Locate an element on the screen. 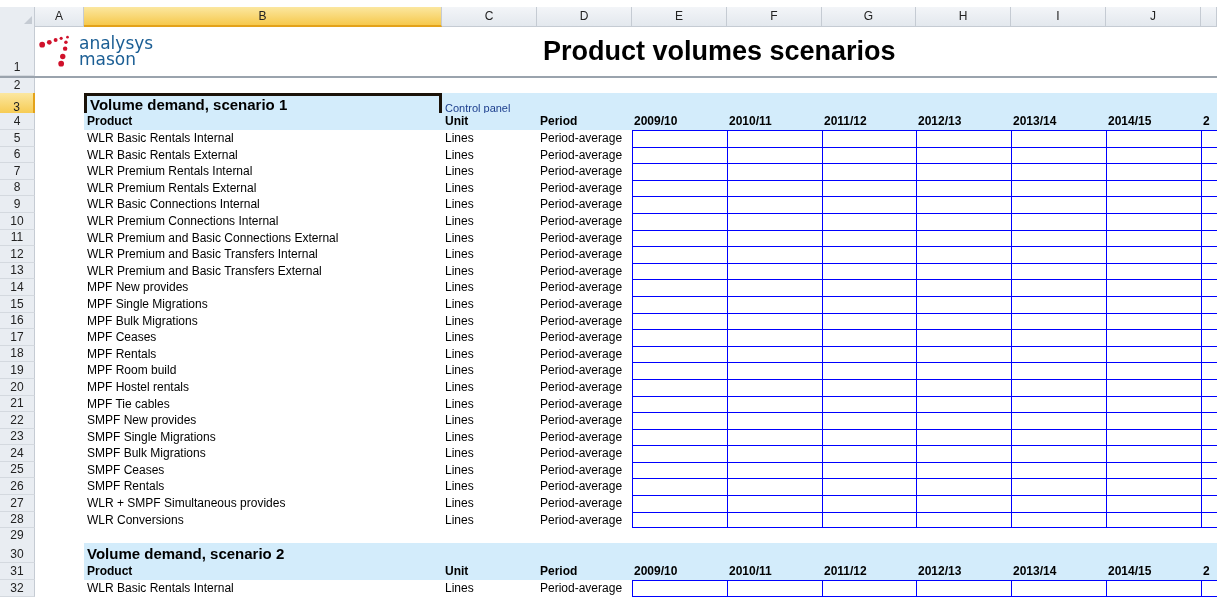  row-number: 27 is located at coordinates (17, 503).